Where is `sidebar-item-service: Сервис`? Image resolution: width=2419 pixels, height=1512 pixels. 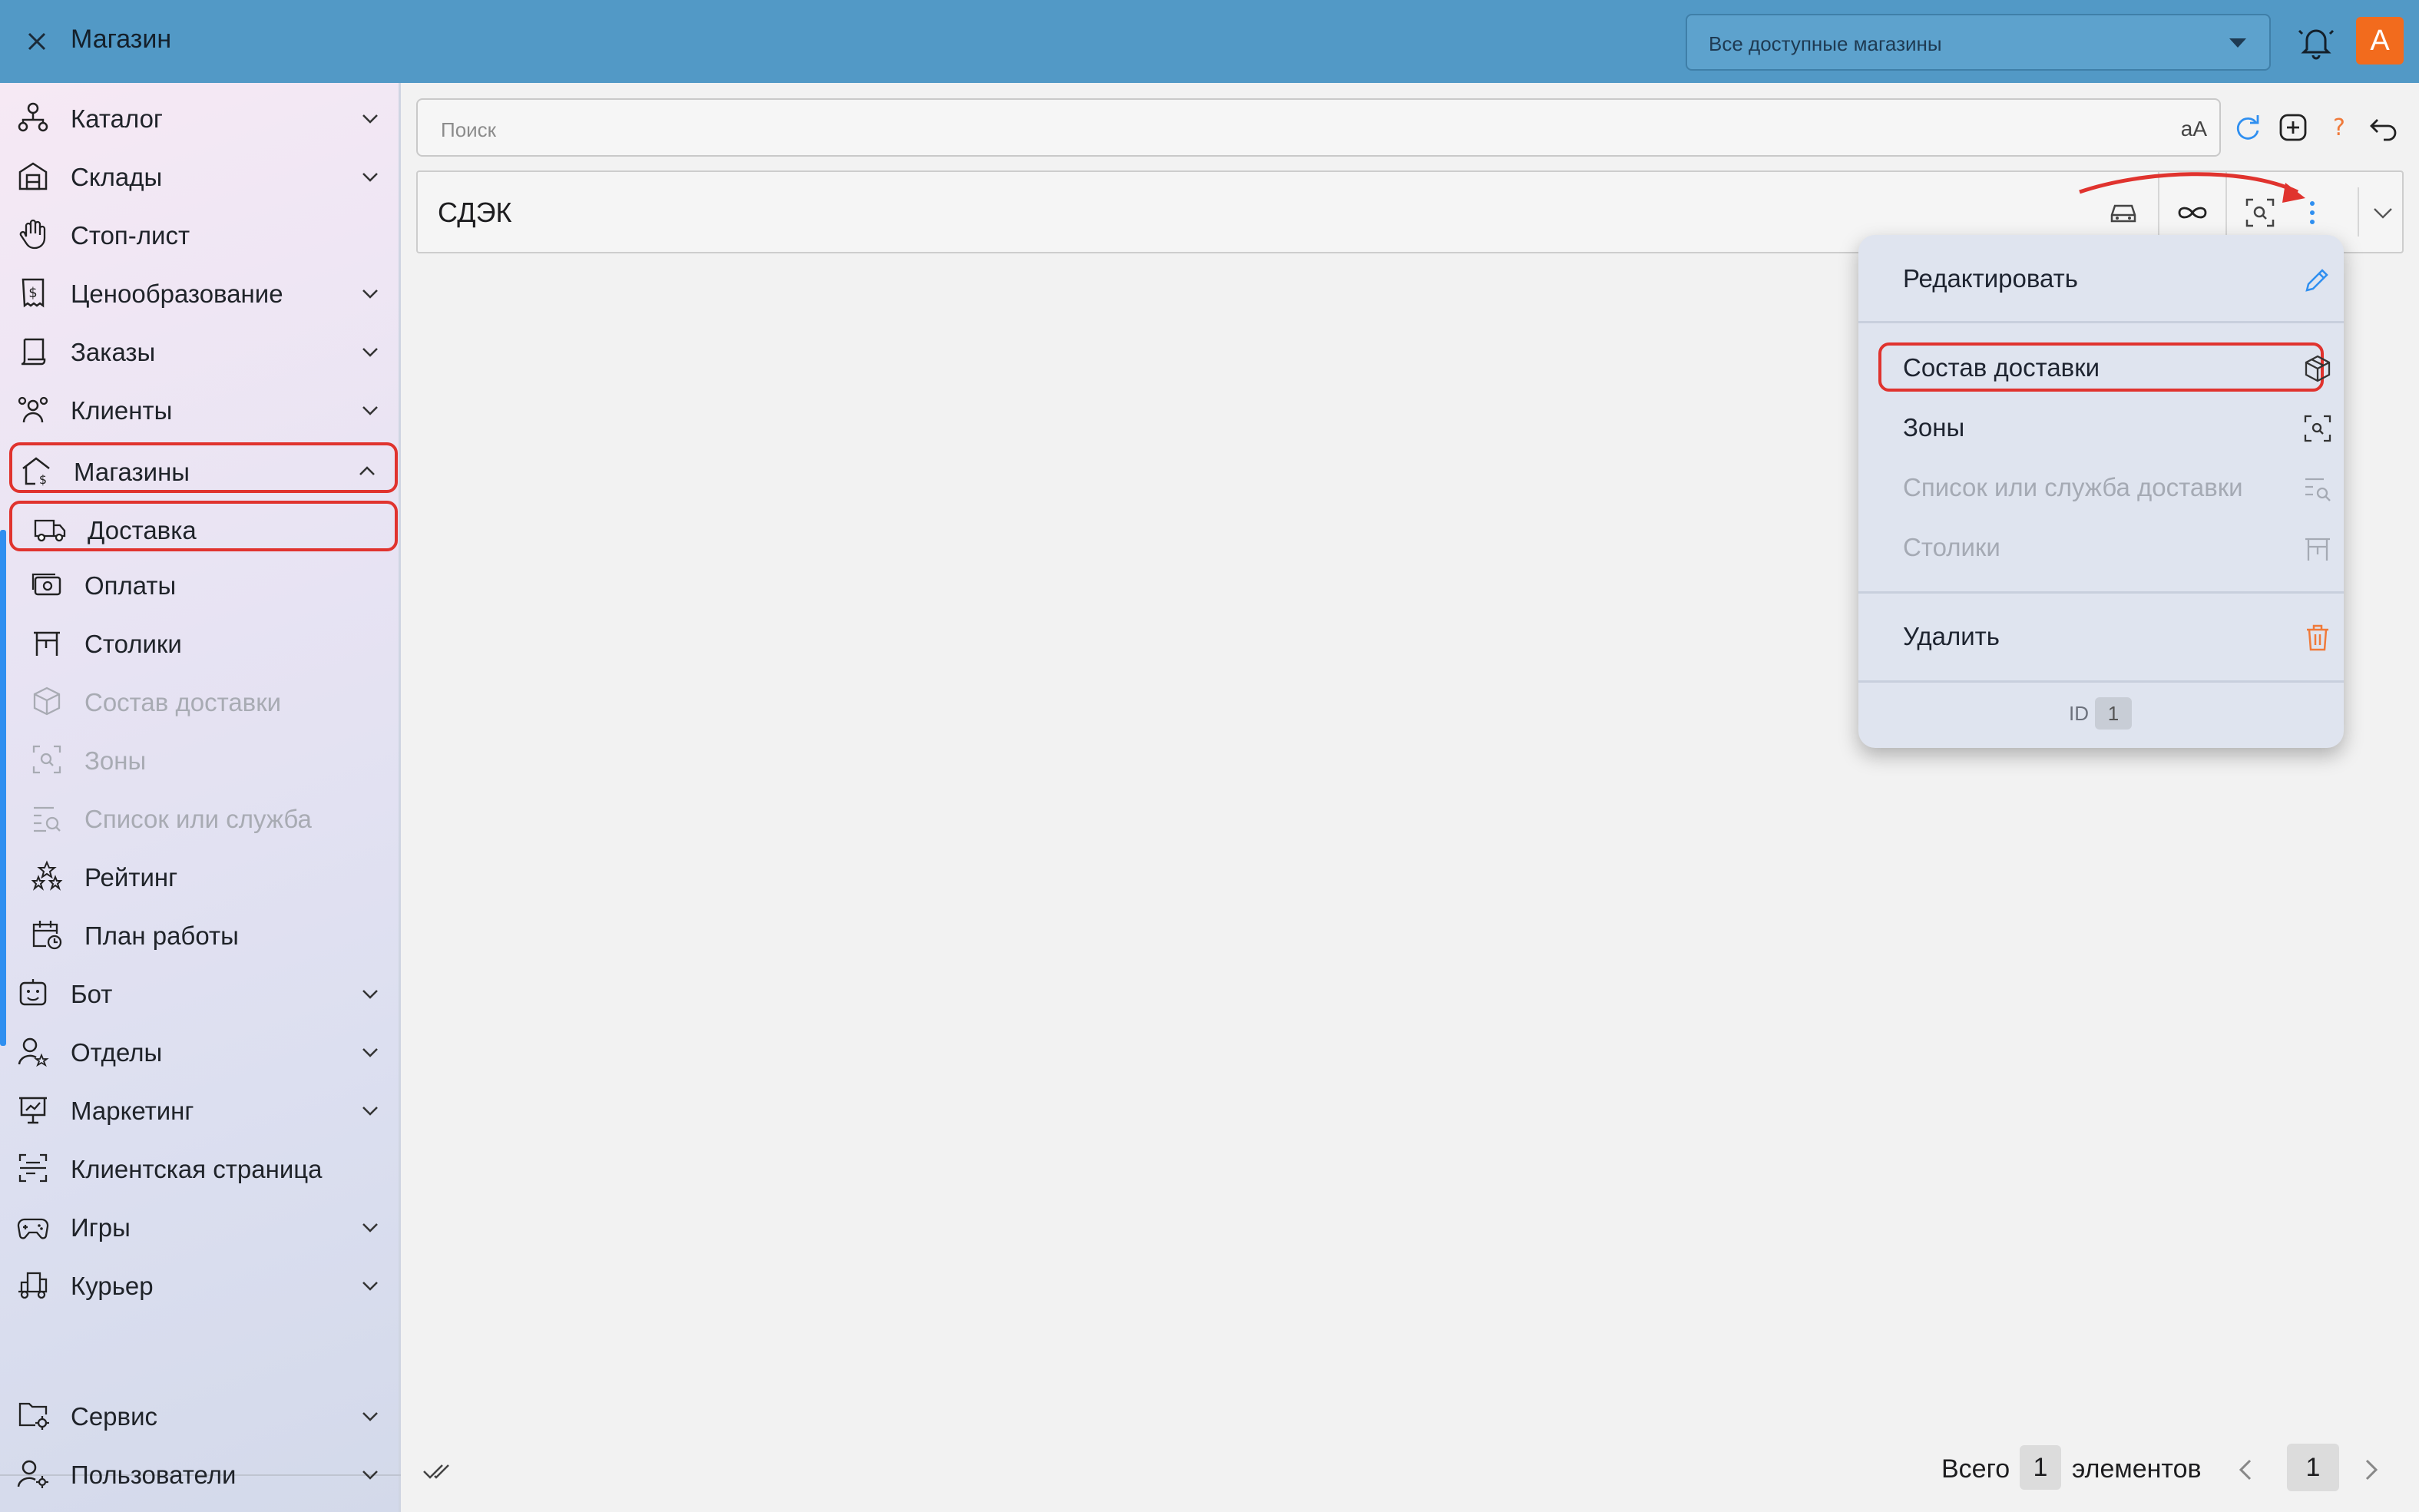 sidebar-item-service: Сервис is located at coordinates (203, 1415).